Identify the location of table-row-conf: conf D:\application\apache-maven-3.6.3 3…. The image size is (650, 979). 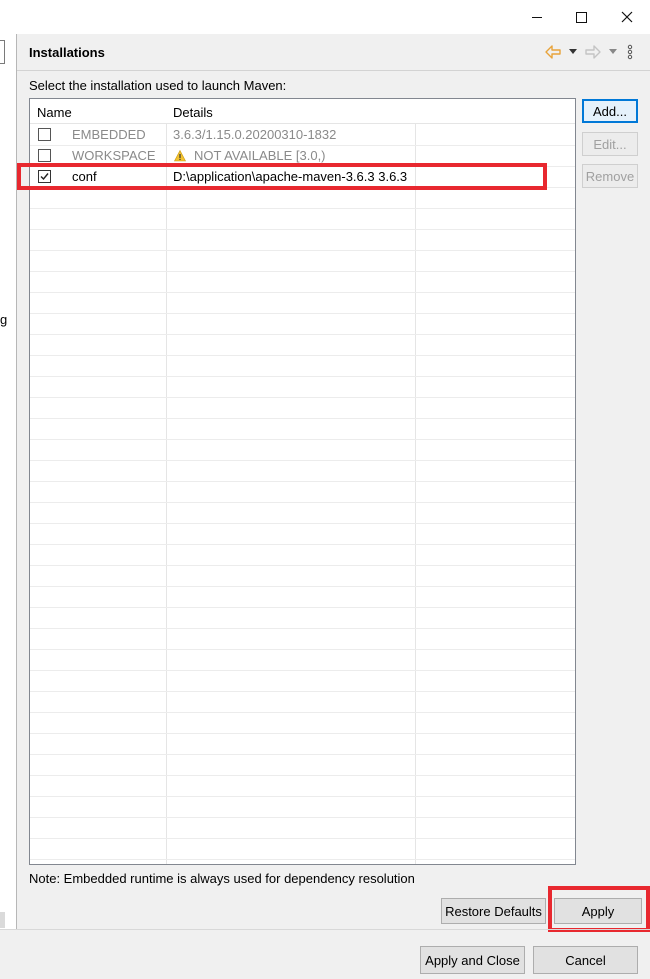
(302, 176).